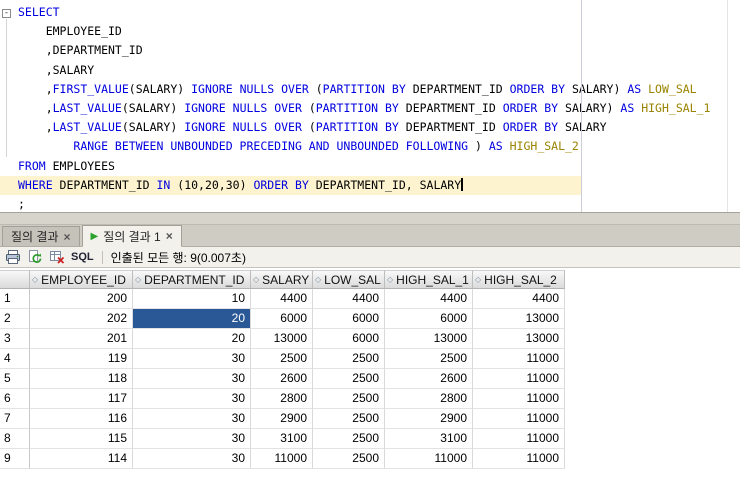 This screenshot has width=740, height=482. Describe the element at coordinates (15, 419) in the screenshot. I see `row-number: 7` at that location.